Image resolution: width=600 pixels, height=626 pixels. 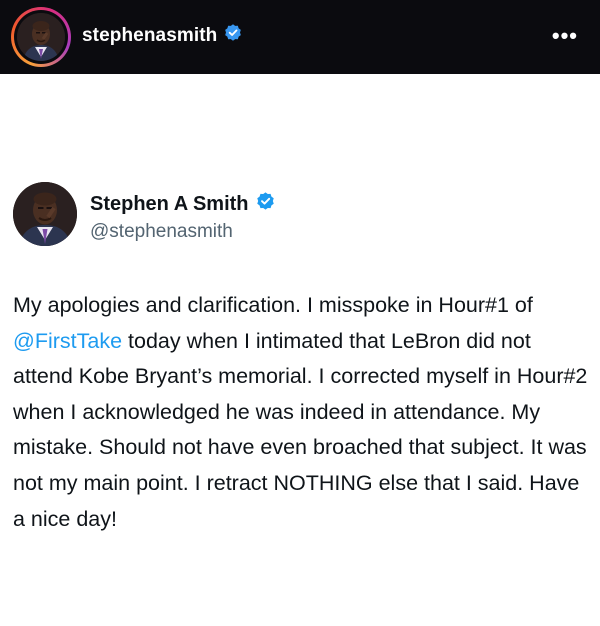 I want to click on story-ring, so click(x=41, y=37).